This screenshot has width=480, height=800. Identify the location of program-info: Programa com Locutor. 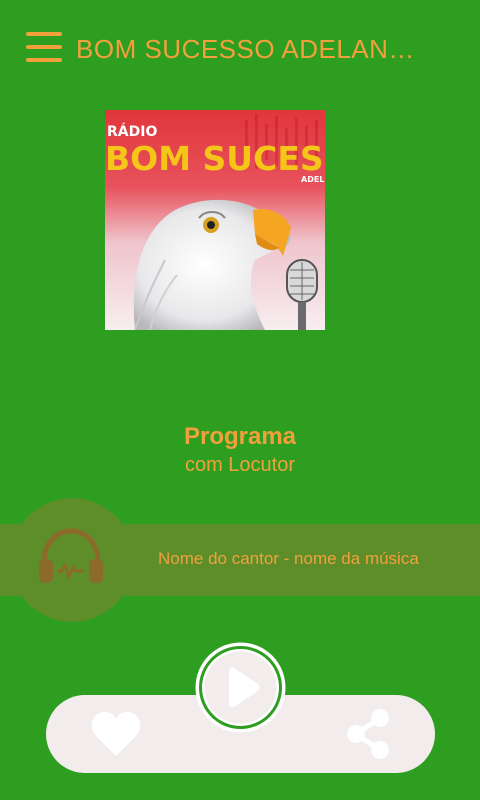
(240, 450).